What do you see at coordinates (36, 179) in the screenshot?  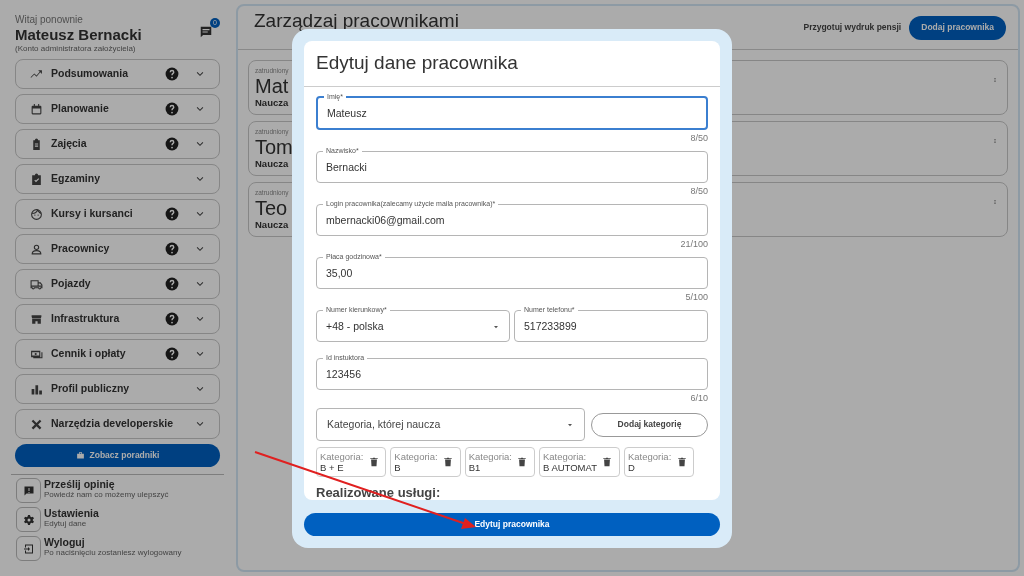 I see `clipboard-check-icon` at bounding box center [36, 179].